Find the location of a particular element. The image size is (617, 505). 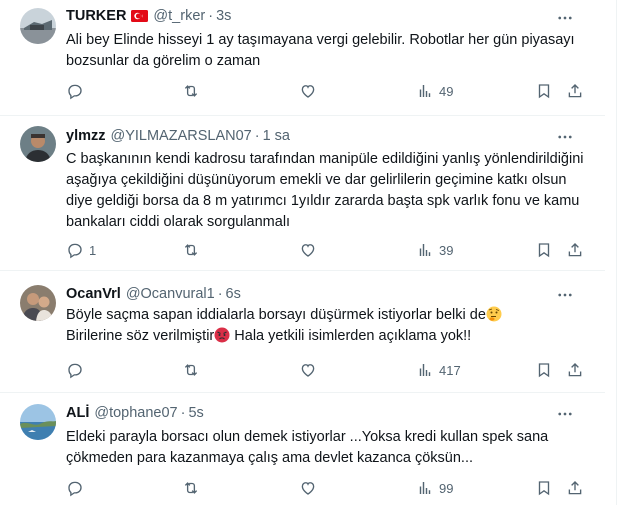

views-count: 99 is located at coordinates (446, 488).